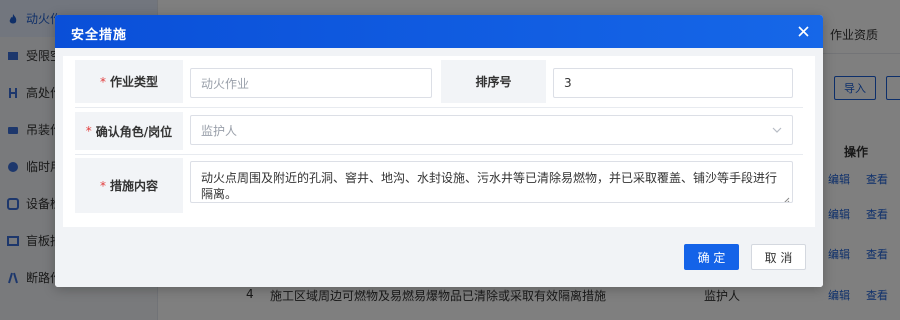 Image resolution: width=900 pixels, height=320 pixels. Describe the element at coordinates (311, 83) in the screenshot. I see `work-type-field: 动火作业` at that location.